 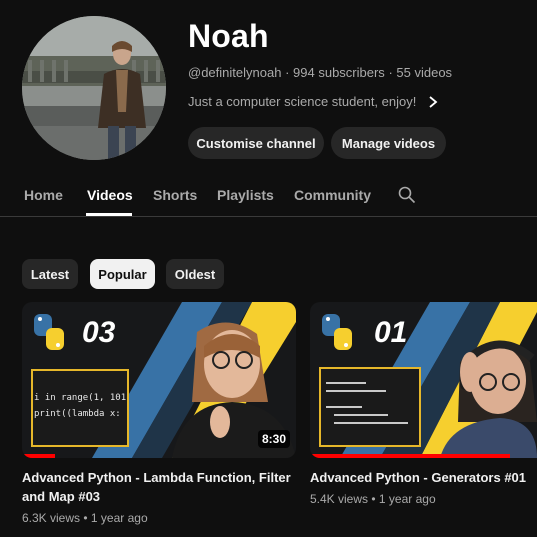 I want to click on search-icon, so click(x=407, y=195).